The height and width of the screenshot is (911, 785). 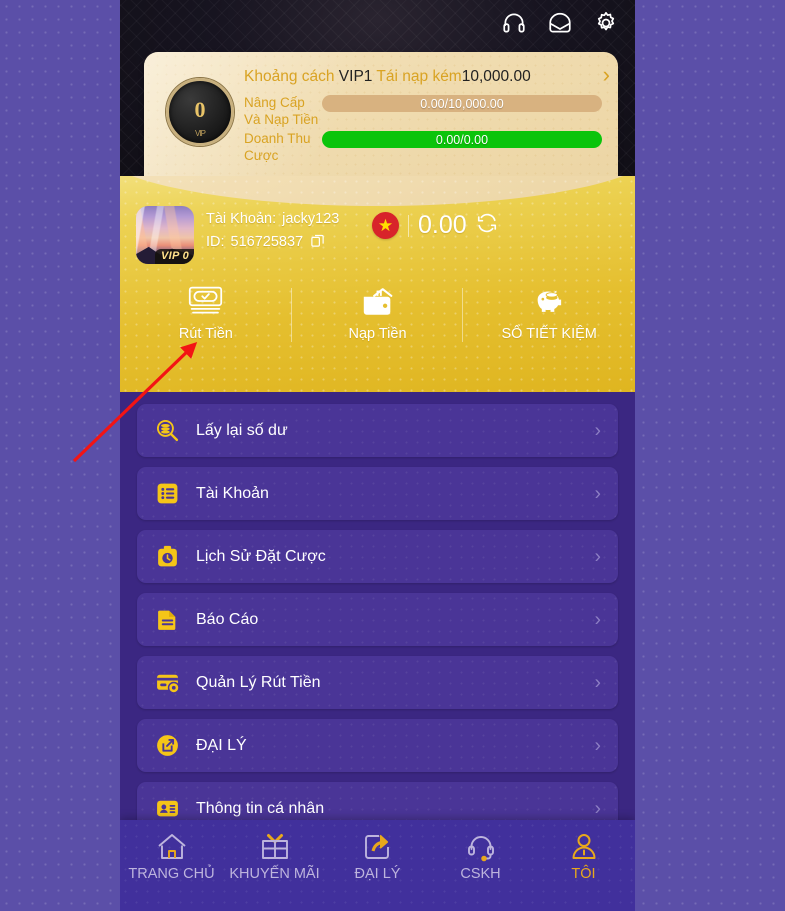 What do you see at coordinates (260, 808) in the screenshot?
I see `menu-item-label: Thông tin cá nhân` at bounding box center [260, 808].